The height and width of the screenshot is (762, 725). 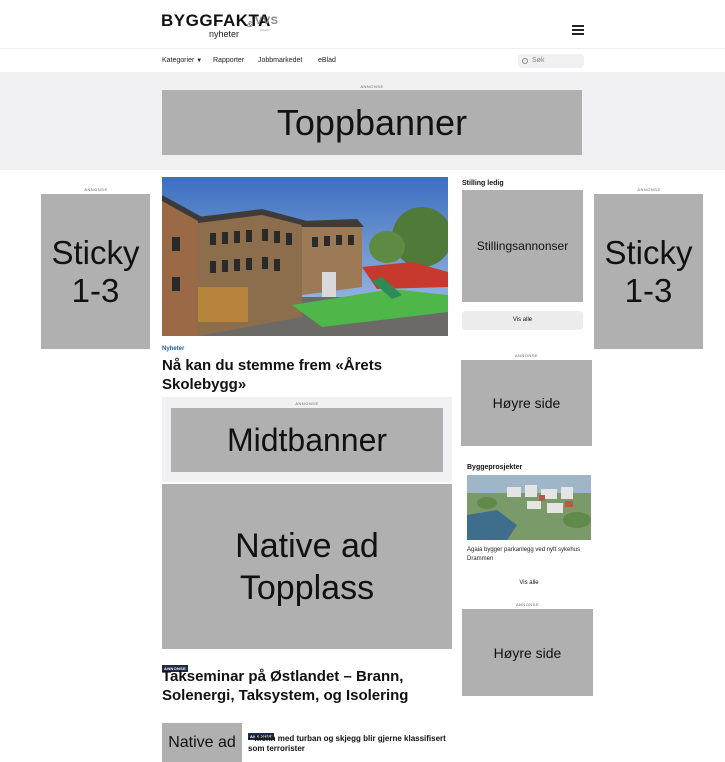 I want to click on vis-alle-button: Vis alle, so click(x=522, y=320).